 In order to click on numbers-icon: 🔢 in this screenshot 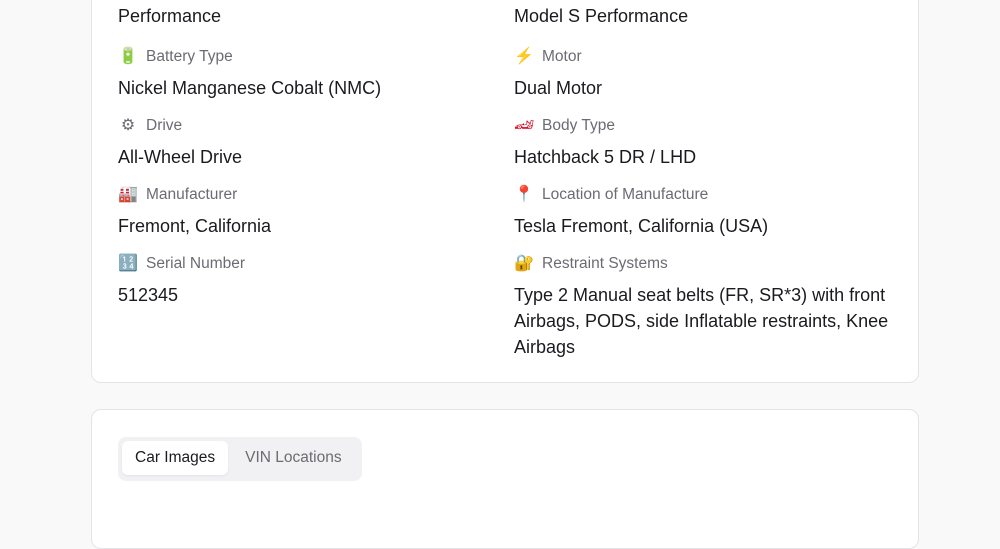, I will do `click(128, 263)`.